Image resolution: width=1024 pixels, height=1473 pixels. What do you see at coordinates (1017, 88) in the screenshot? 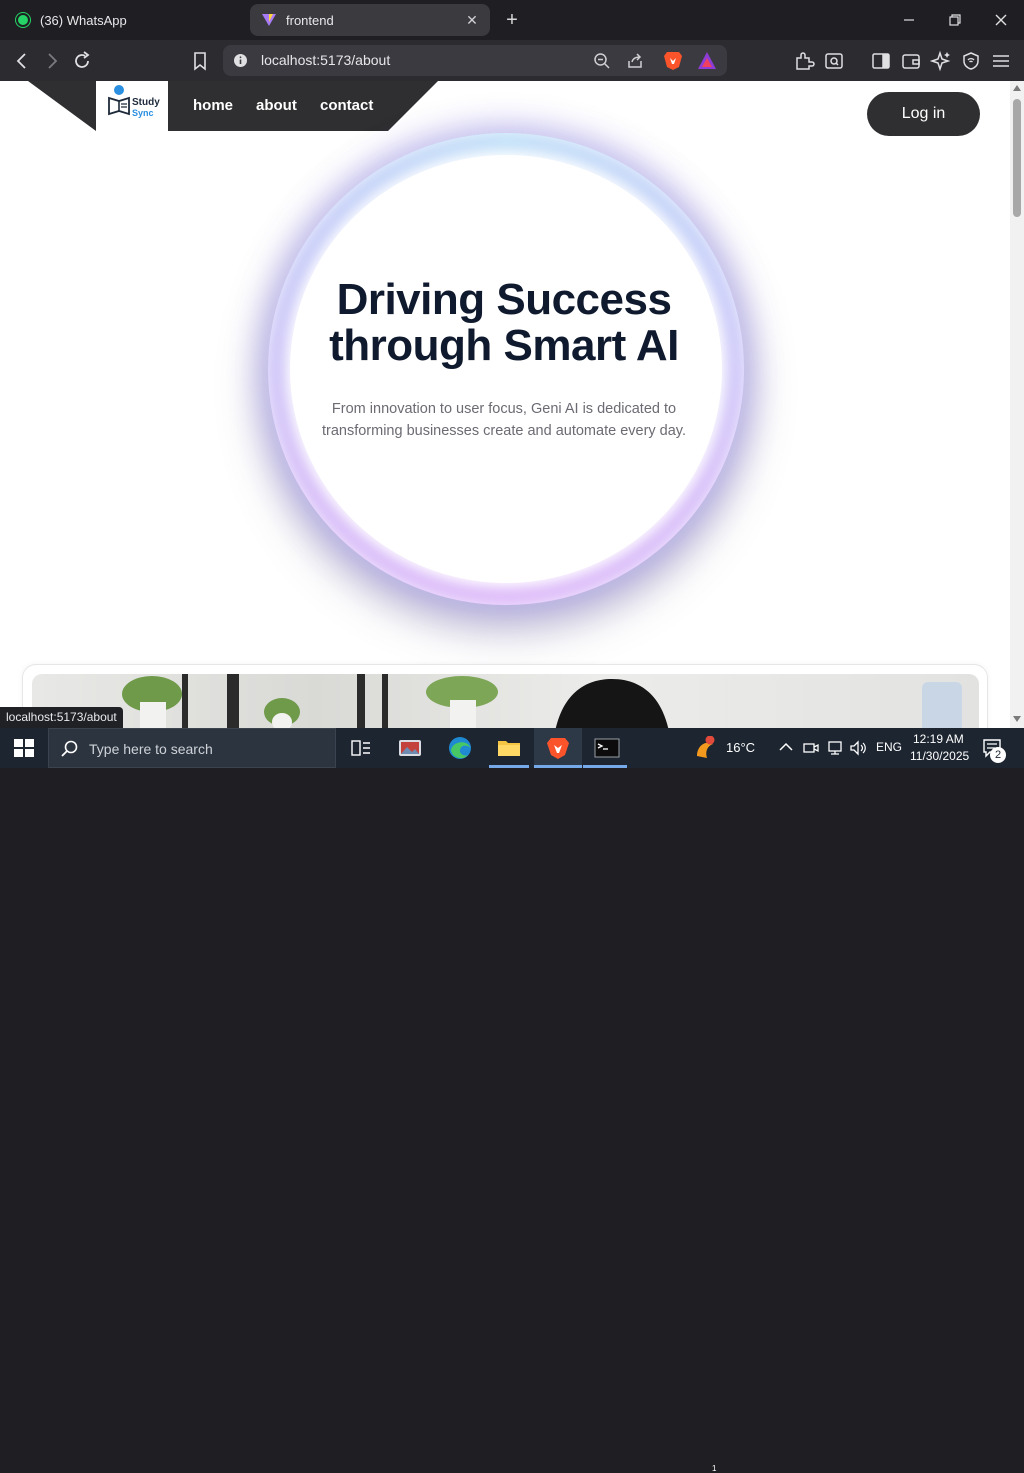
I see `scroll-up-icon` at bounding box center [1017, 88].